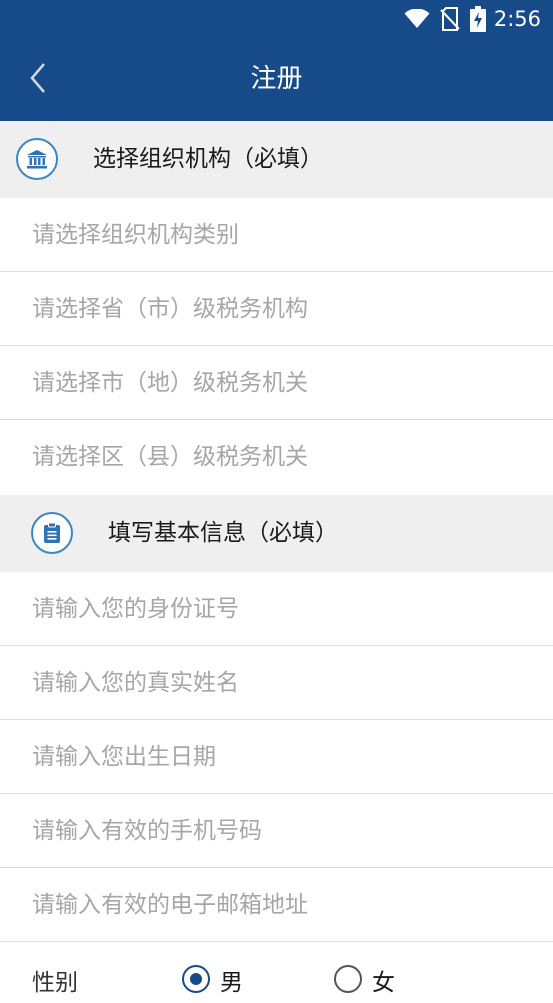 The height and width of the screenshot is (1003, 553). I want to click on header: 2:56 注册, so click(276, 60).